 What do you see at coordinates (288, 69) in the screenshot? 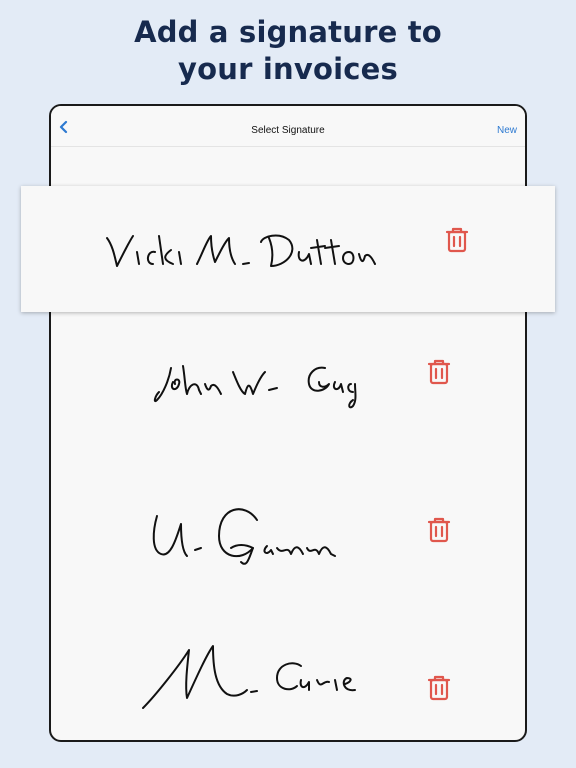
I see `headline-line-2: your invoices` at bounding box center [288, 69].